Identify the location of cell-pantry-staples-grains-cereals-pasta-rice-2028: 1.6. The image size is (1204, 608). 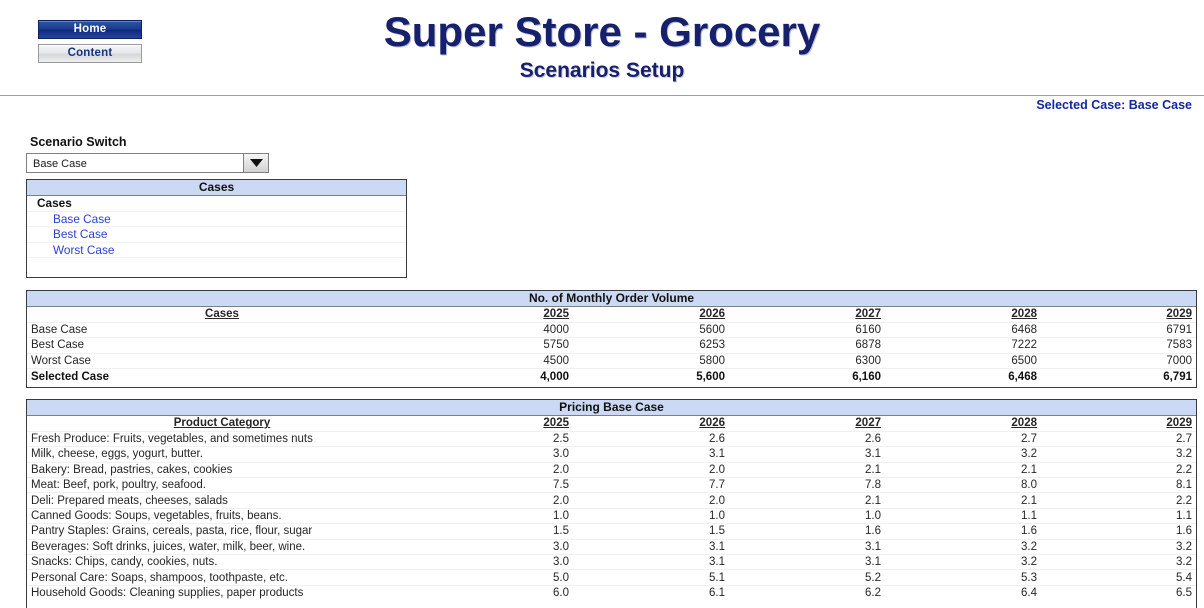
(963, 531).